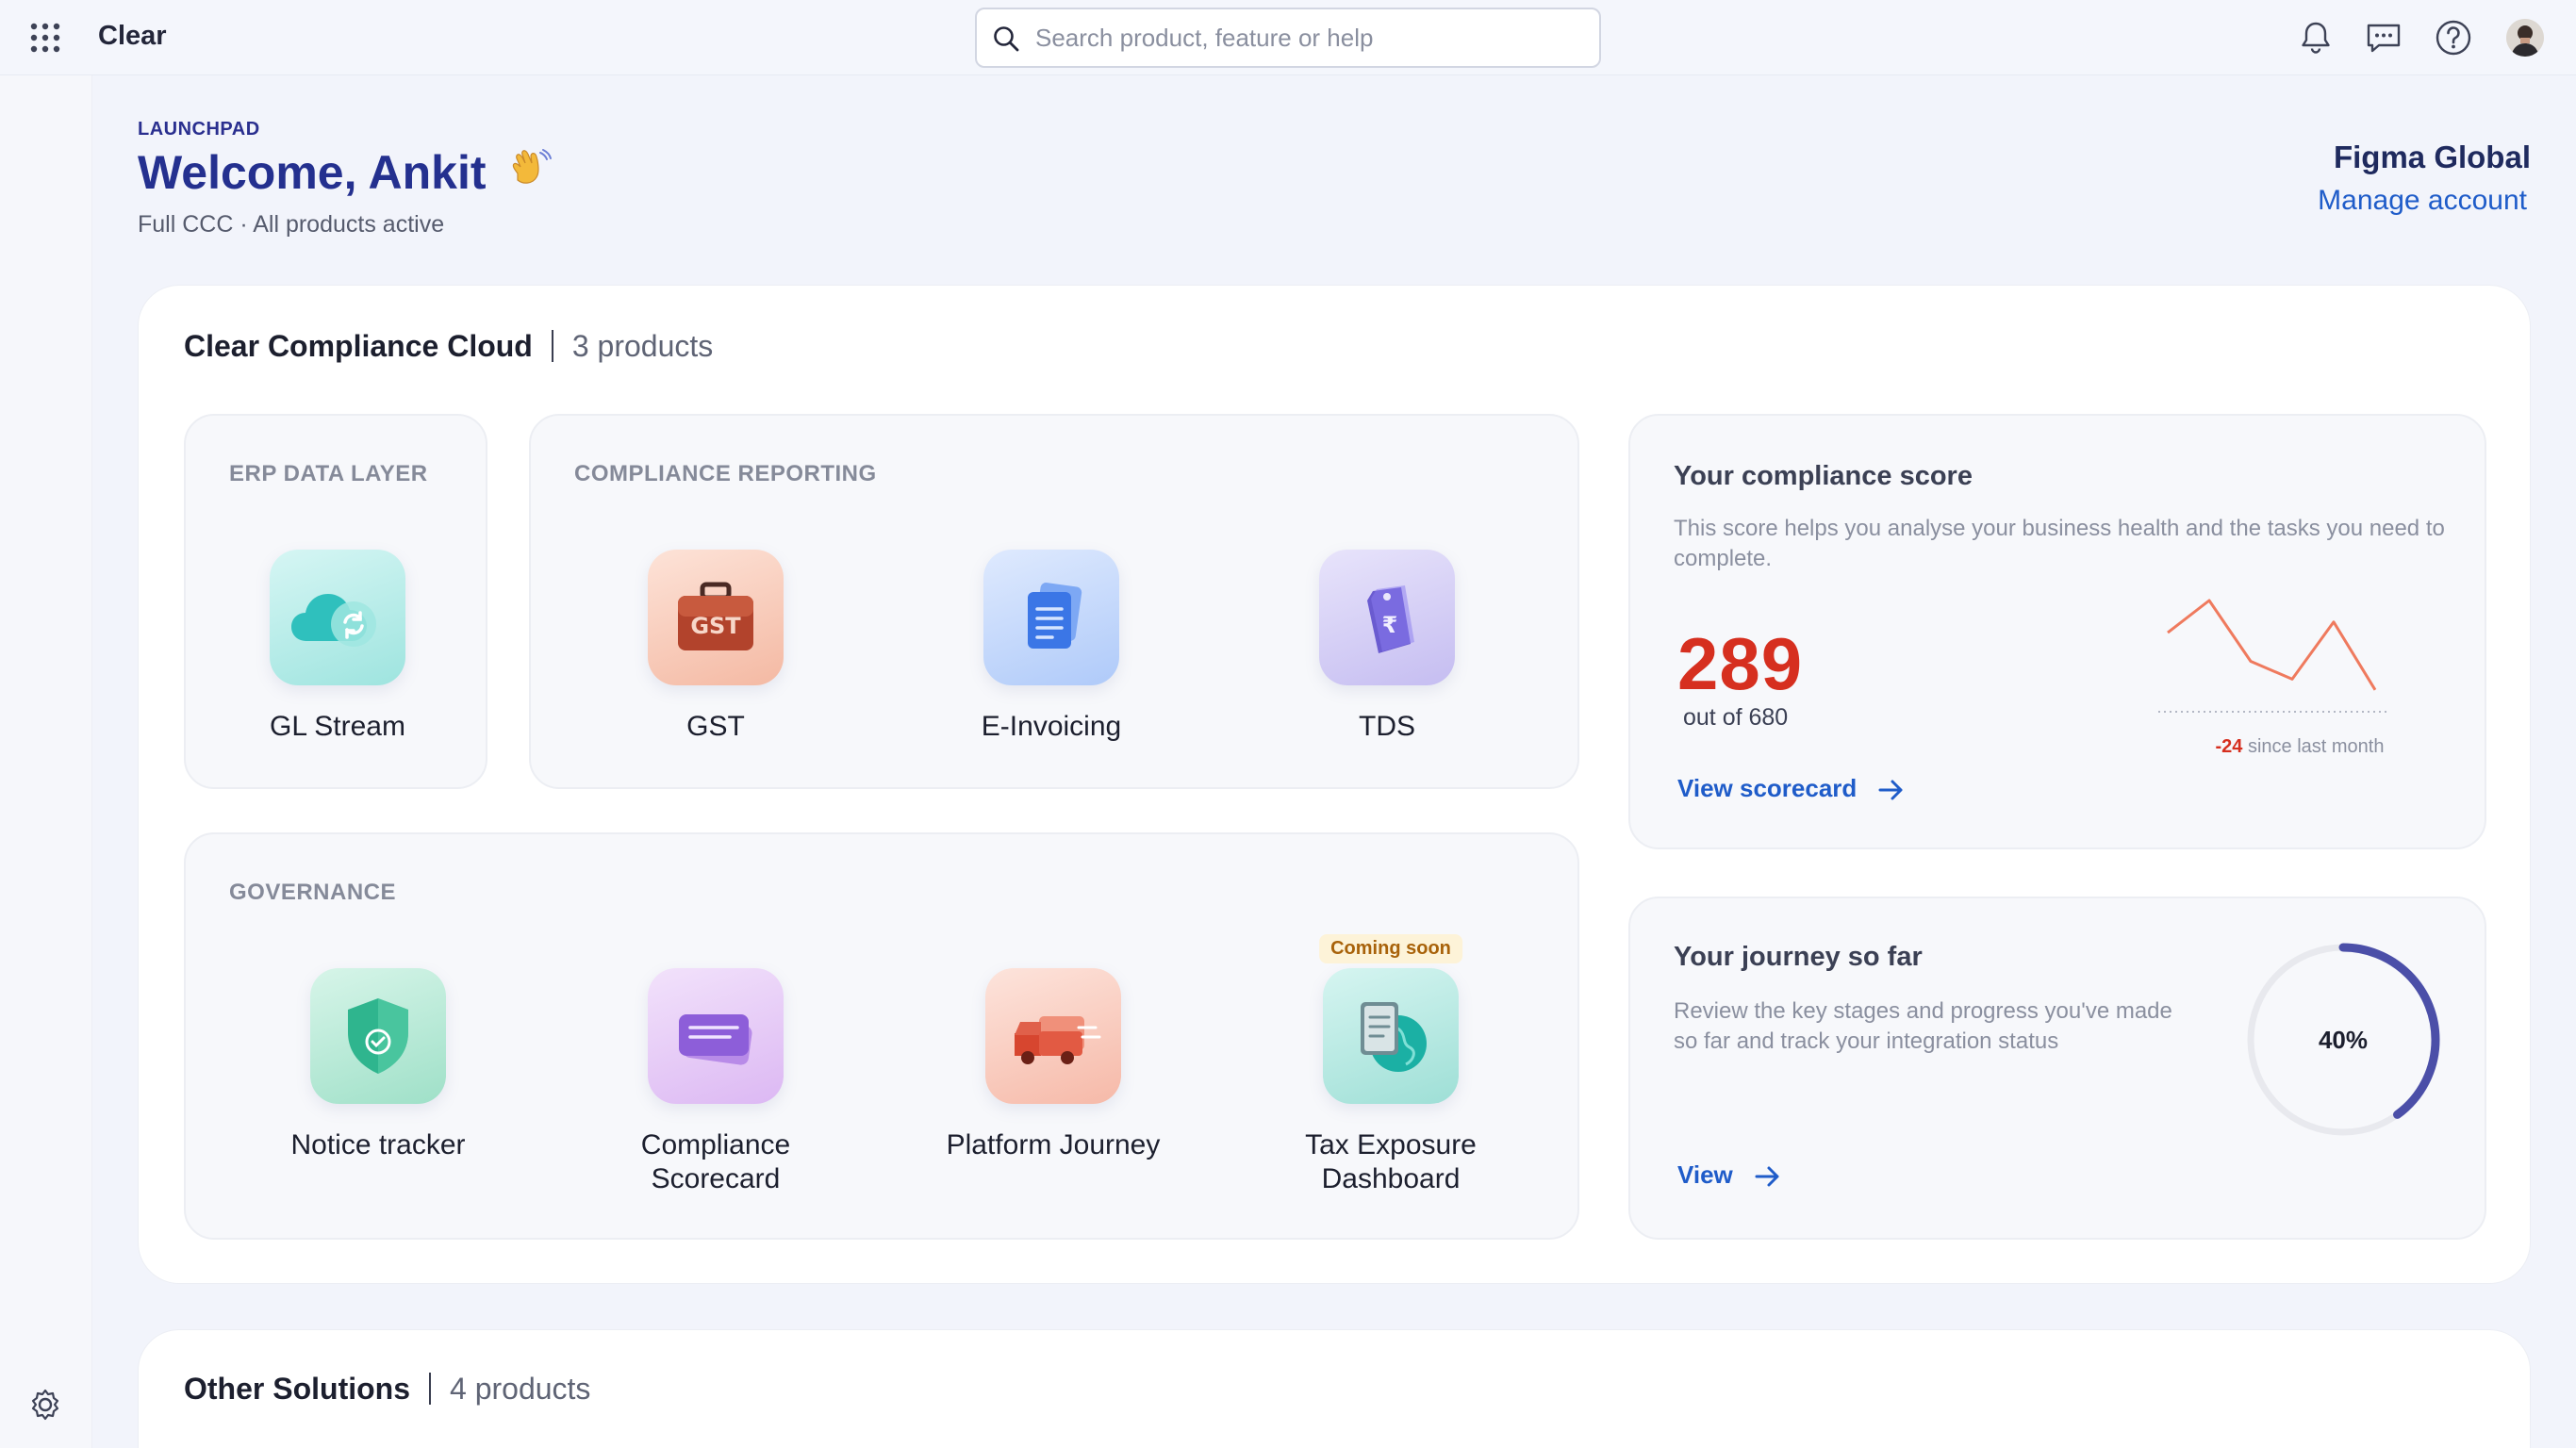 Image resolution: width=2576 pixels, height=1448 pixels. I want to click on product-gl-stream: GL Stream, so click(337, 647).